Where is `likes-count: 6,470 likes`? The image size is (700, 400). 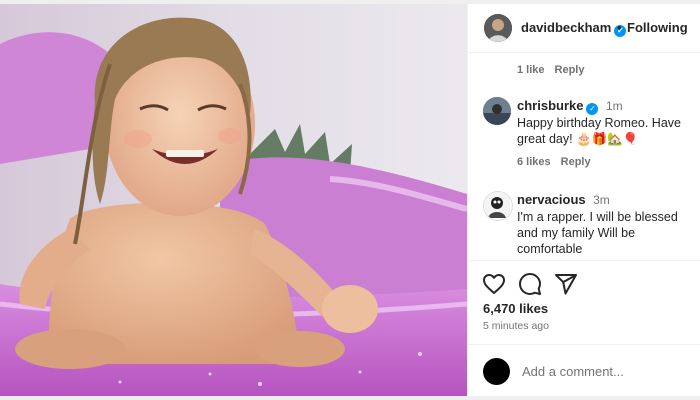 likes-count: 6,470 likes is located at coordinates (515, 308).